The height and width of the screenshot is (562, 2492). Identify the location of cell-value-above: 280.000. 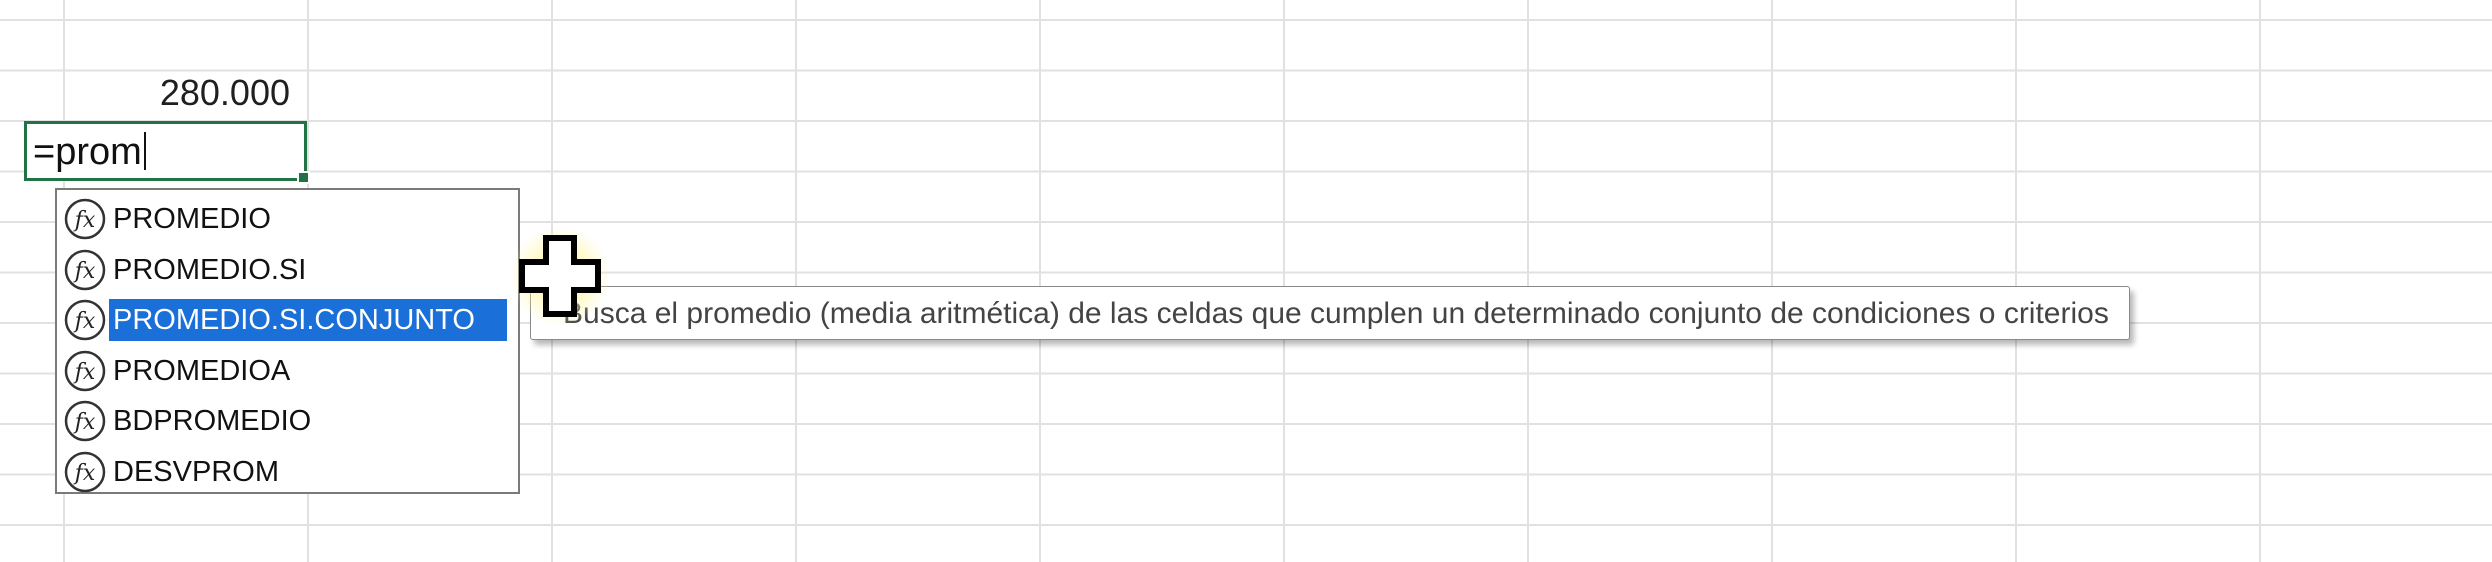
(178, 93).